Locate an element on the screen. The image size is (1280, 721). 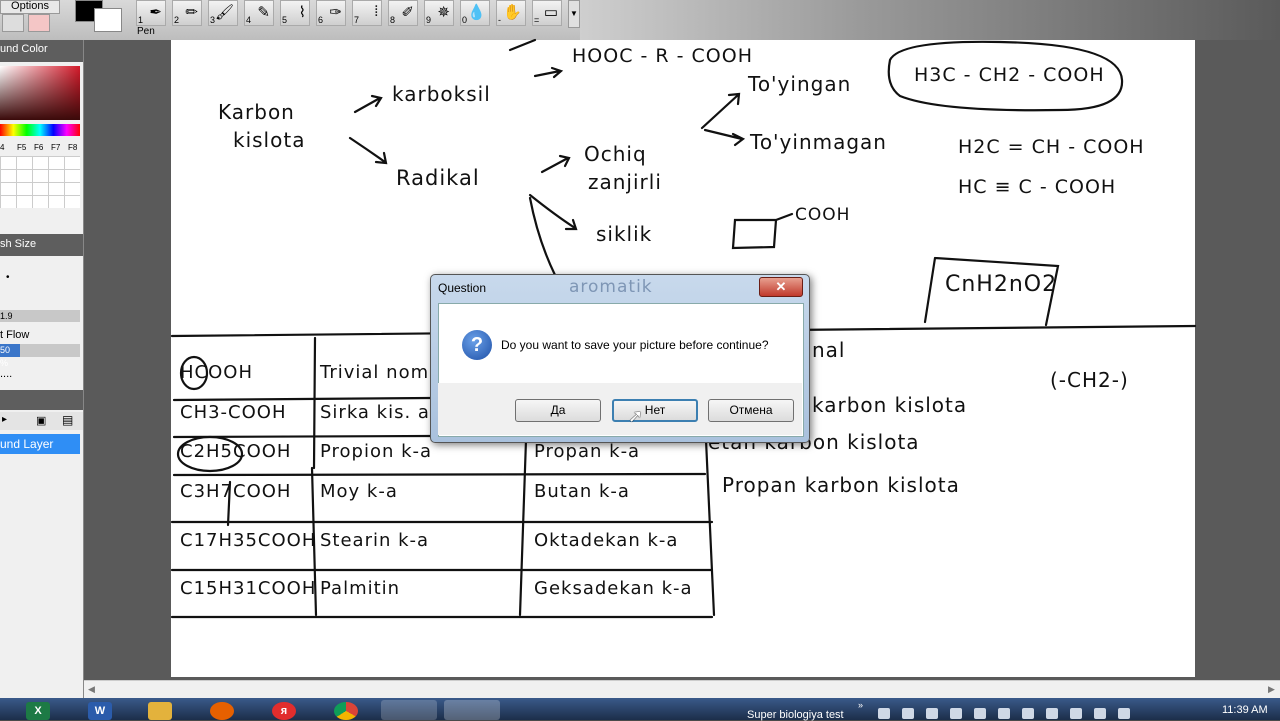
tray-monitor-icon is located at coordinates (884, 713).